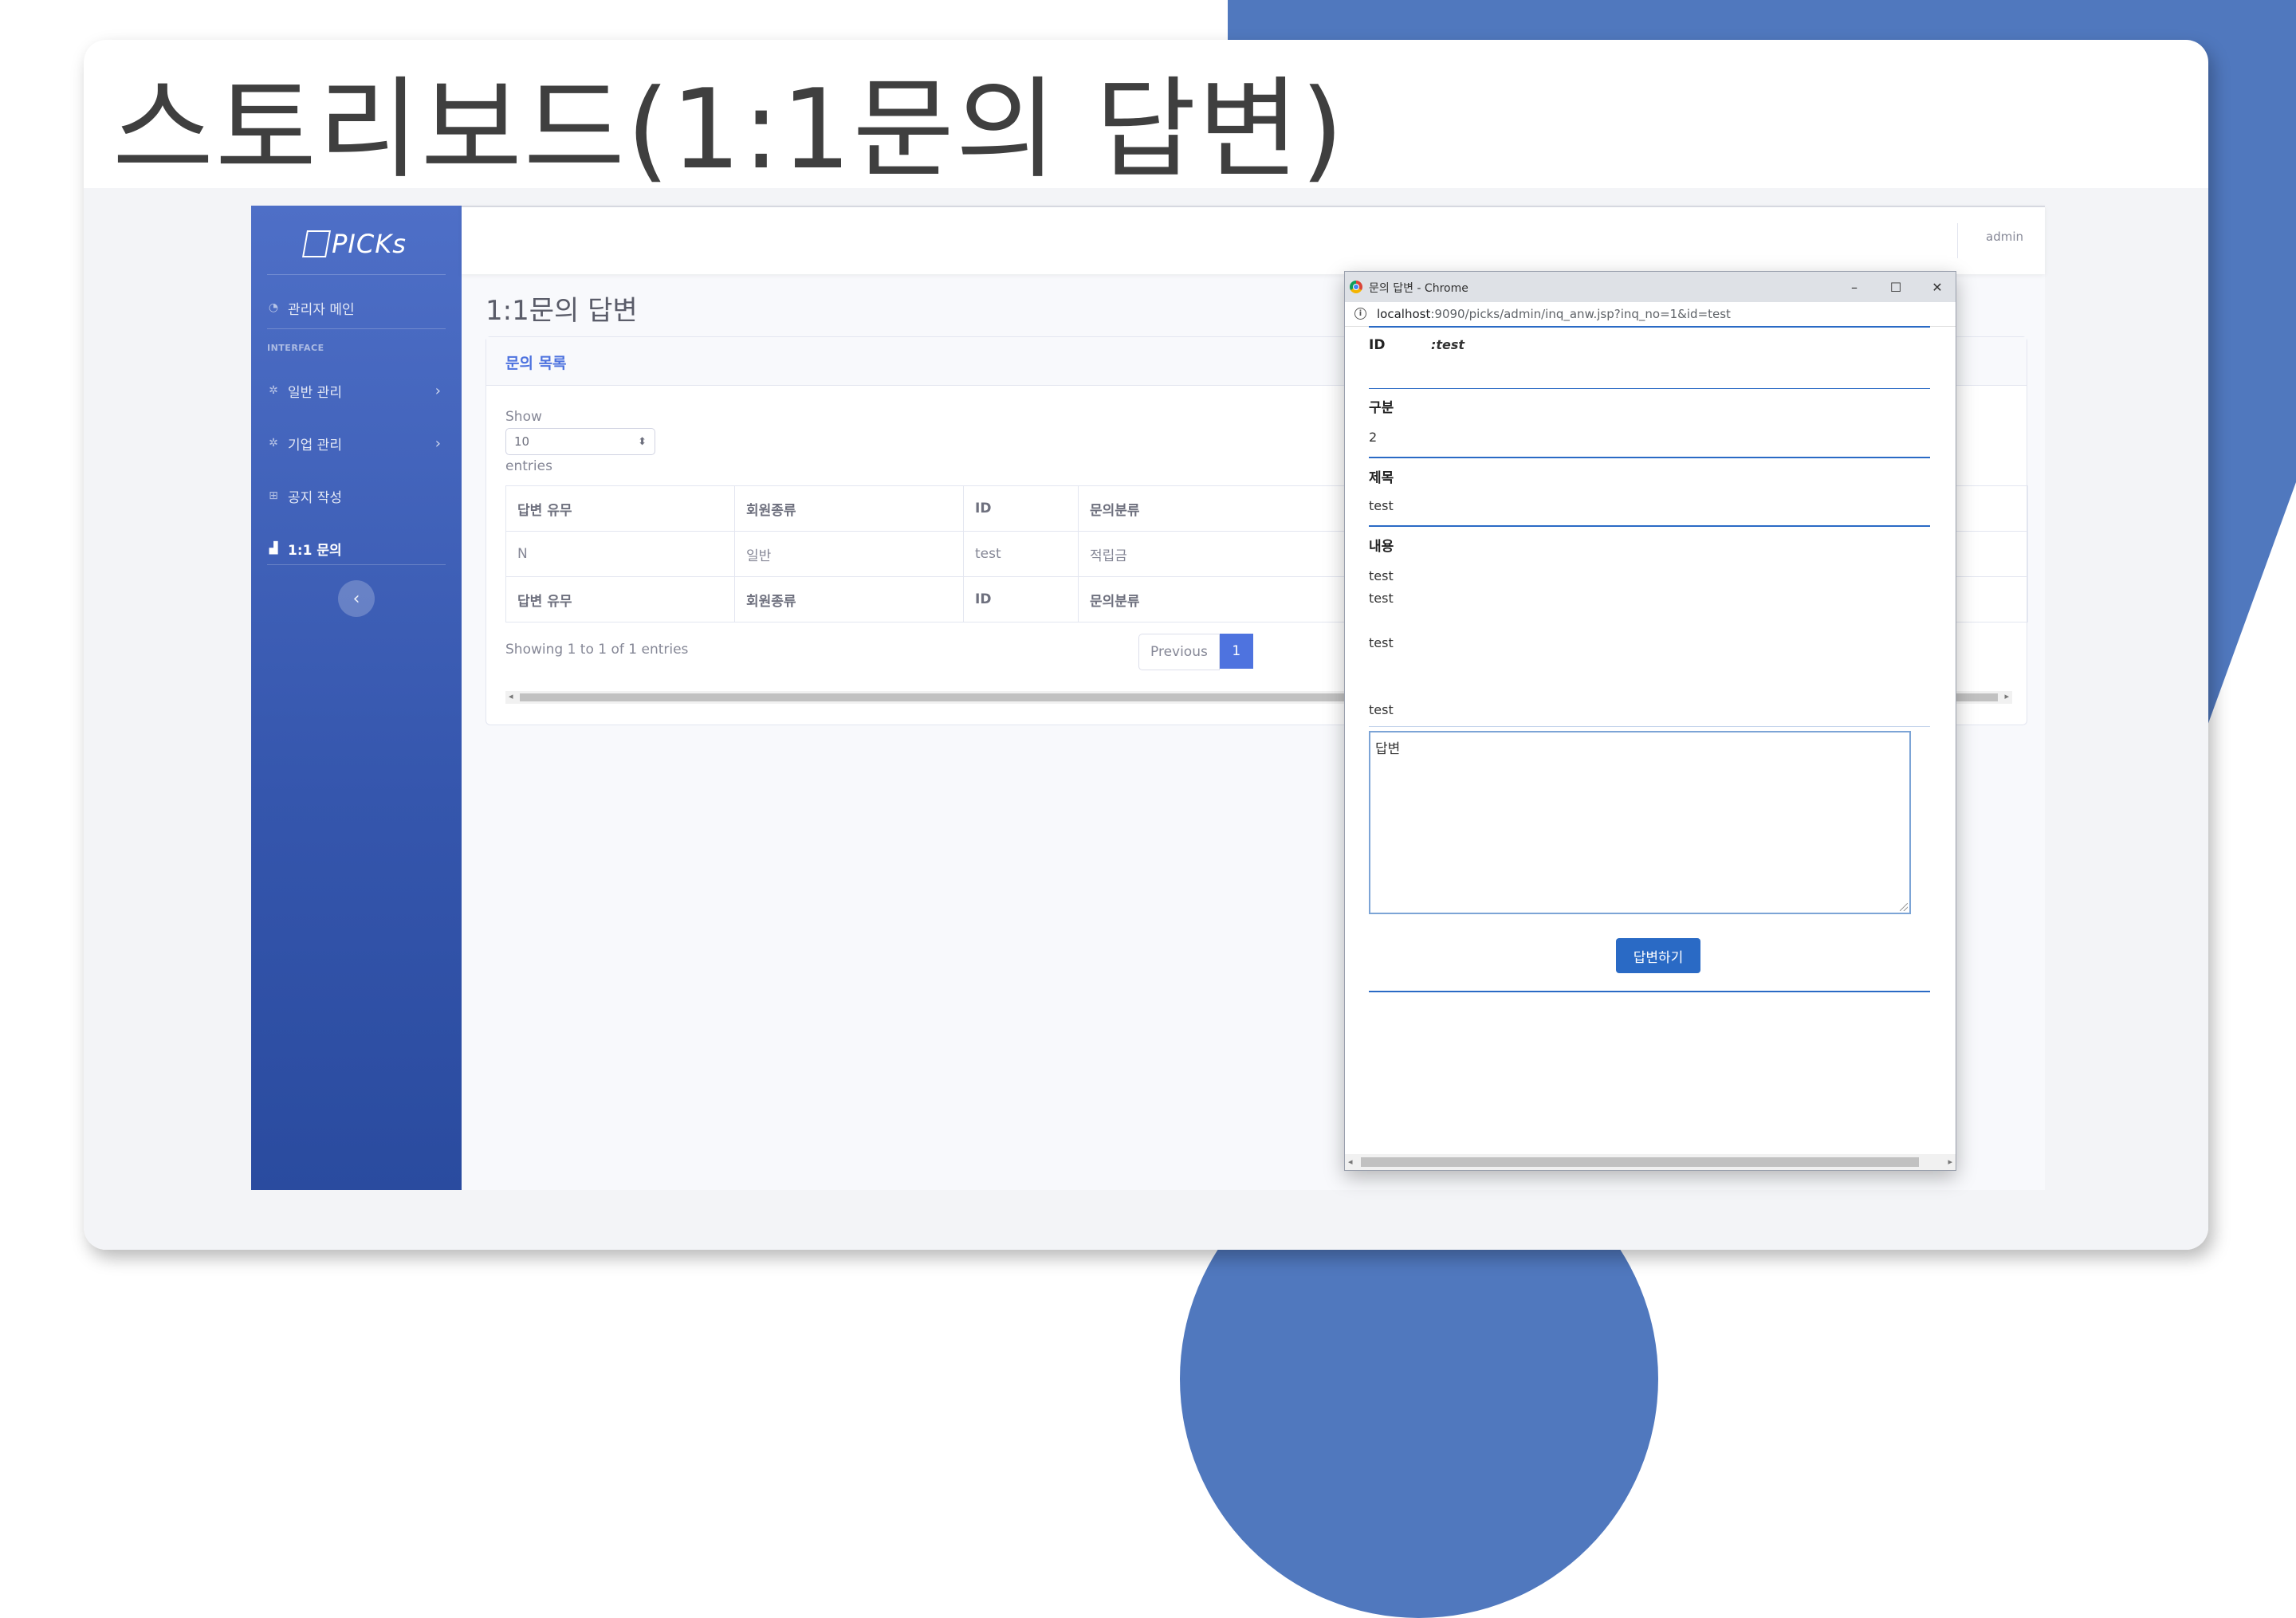 The image size is (2296, 1618). What do you see at coordinates (317, 243) in the screenshot?
I see `logo-box-icon` at bounding box center [317, 243].